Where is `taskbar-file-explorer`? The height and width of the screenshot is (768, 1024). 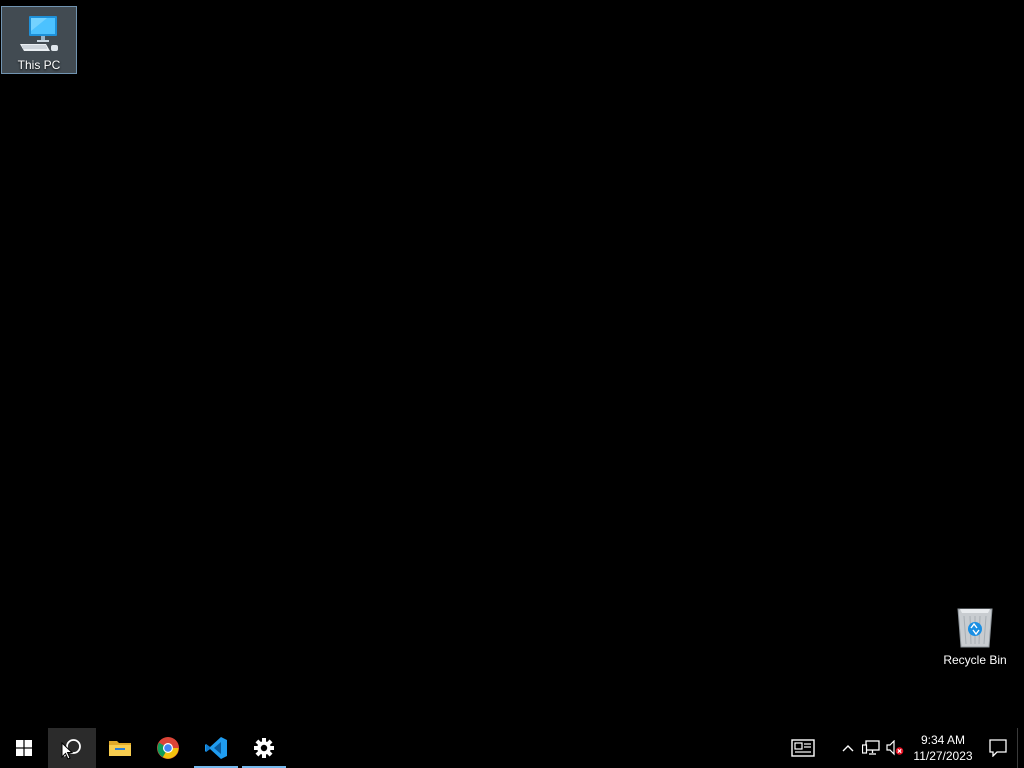
taskbar-file-explorer is located at coordinates (120, 748).